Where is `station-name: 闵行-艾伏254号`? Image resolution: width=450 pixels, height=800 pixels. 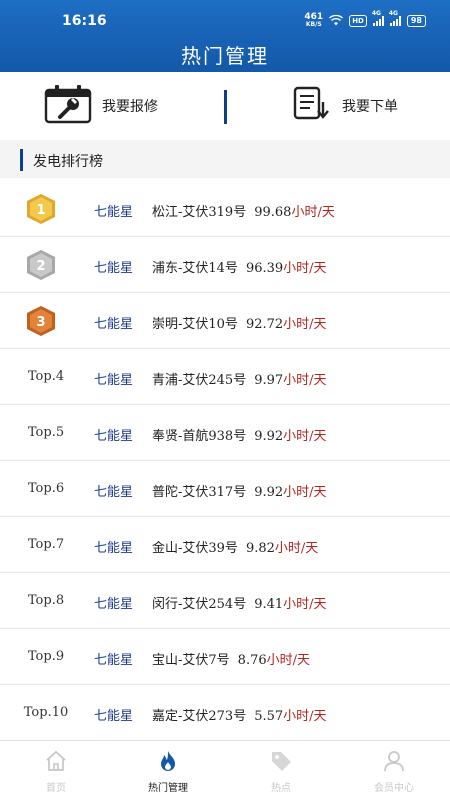 station-name: 闵行-艾伏254号 is located at coordinates (199, 604).